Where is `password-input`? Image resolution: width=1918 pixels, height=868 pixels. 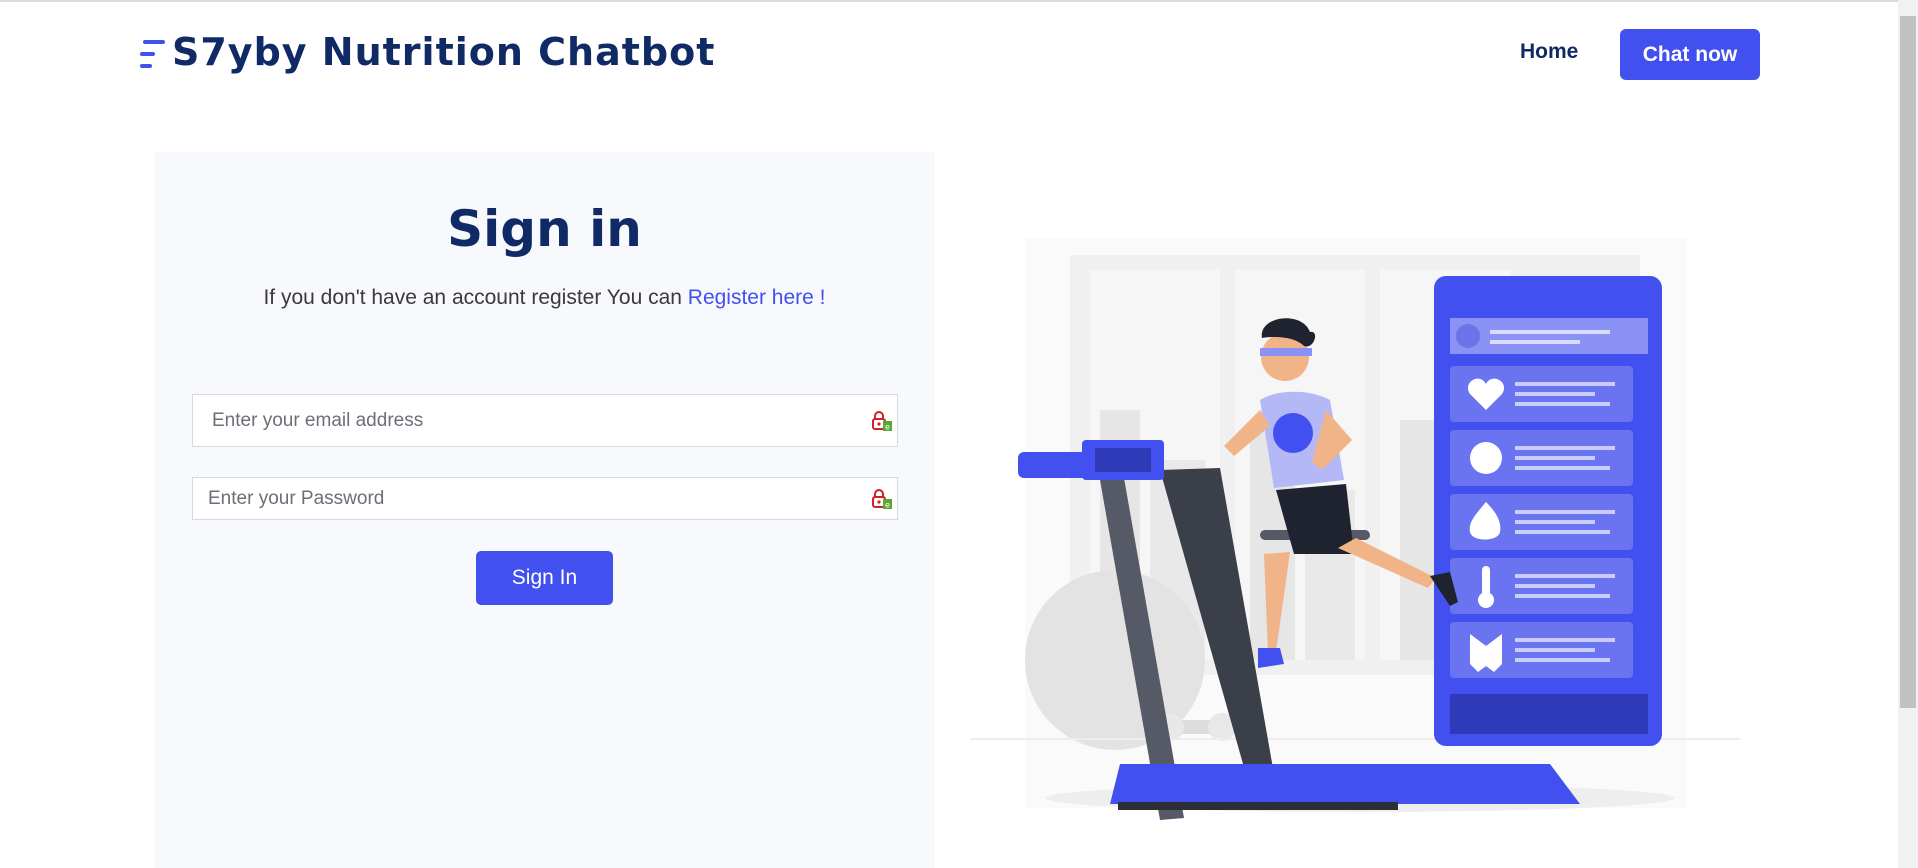 password-input is located at coordinates (545, 498).